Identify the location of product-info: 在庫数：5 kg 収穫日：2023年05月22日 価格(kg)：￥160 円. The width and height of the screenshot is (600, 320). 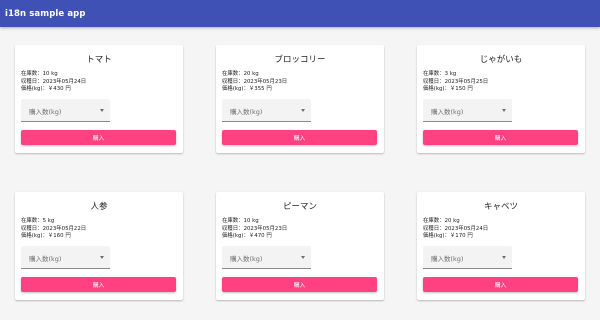
(53, 229).